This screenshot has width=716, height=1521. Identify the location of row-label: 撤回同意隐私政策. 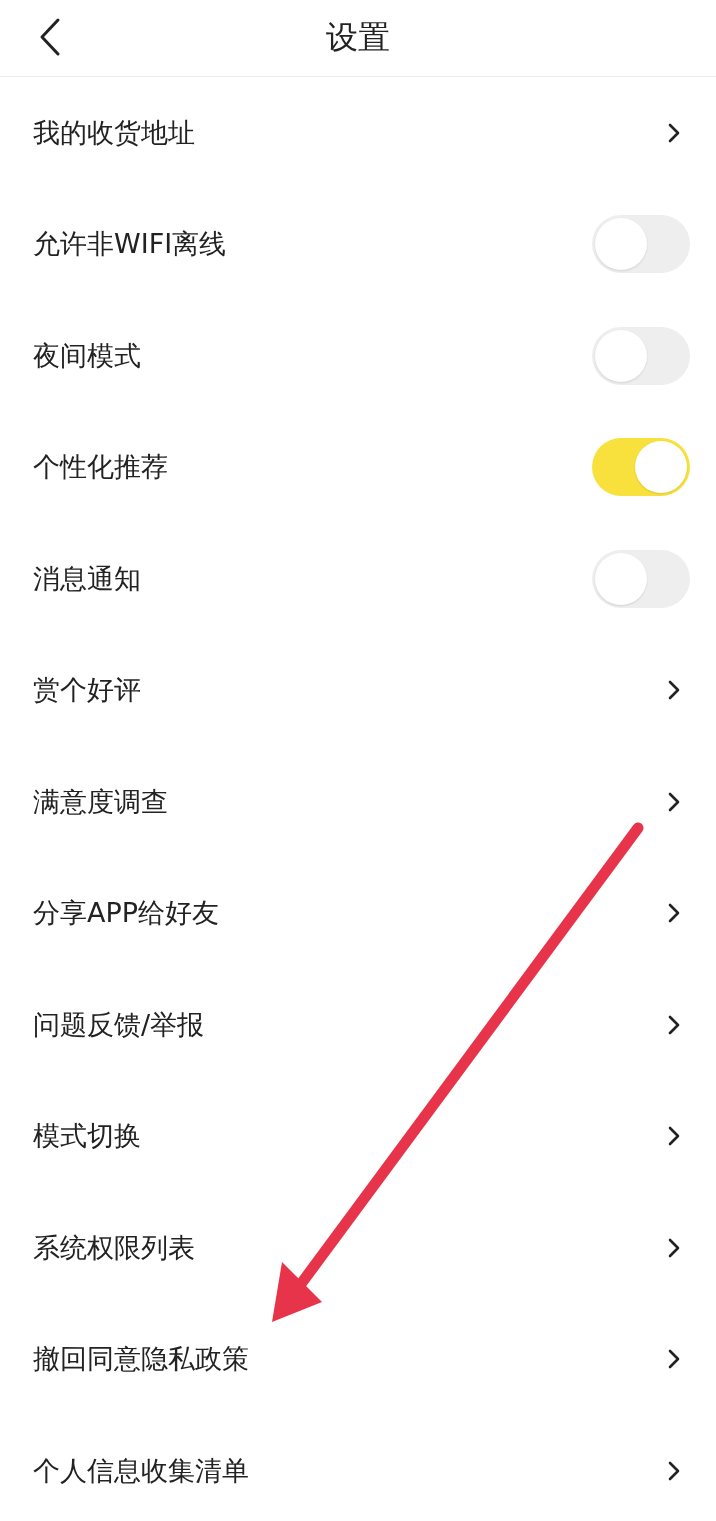
(141, 1359).